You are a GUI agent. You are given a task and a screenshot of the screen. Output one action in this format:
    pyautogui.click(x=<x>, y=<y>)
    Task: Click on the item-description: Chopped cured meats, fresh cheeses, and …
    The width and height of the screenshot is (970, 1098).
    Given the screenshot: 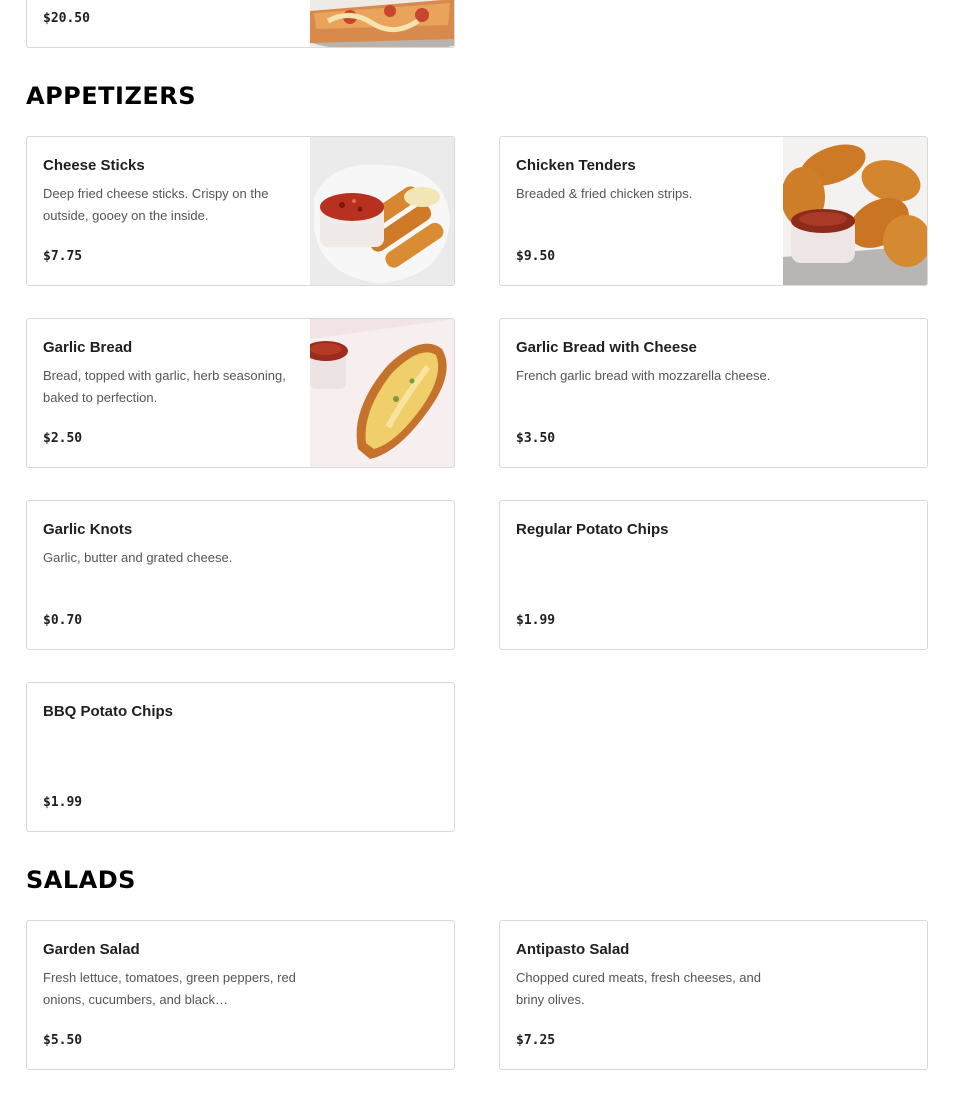 What is the action you would take?
    pyautogui.click(x=638, y=988)
    